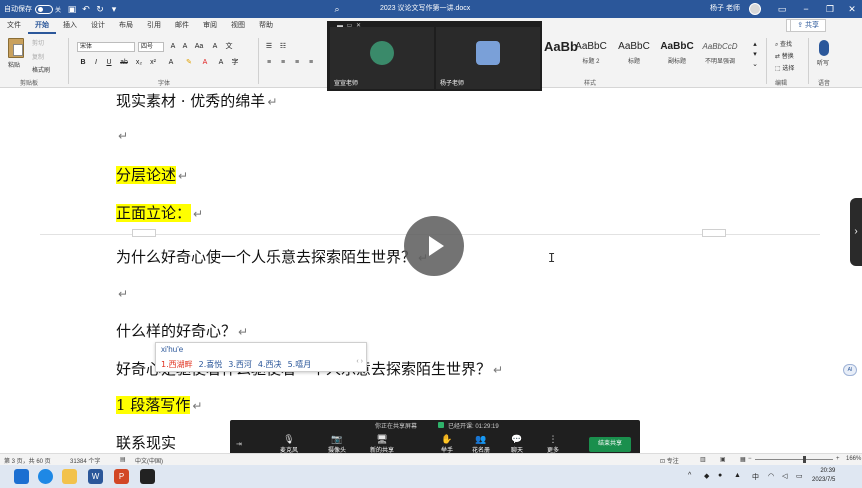 The width and height of the screenshot is (862, 488). Describe the element at coordinates (38, 56) in the screenshot. I see `copy-button: 复制` at that location.